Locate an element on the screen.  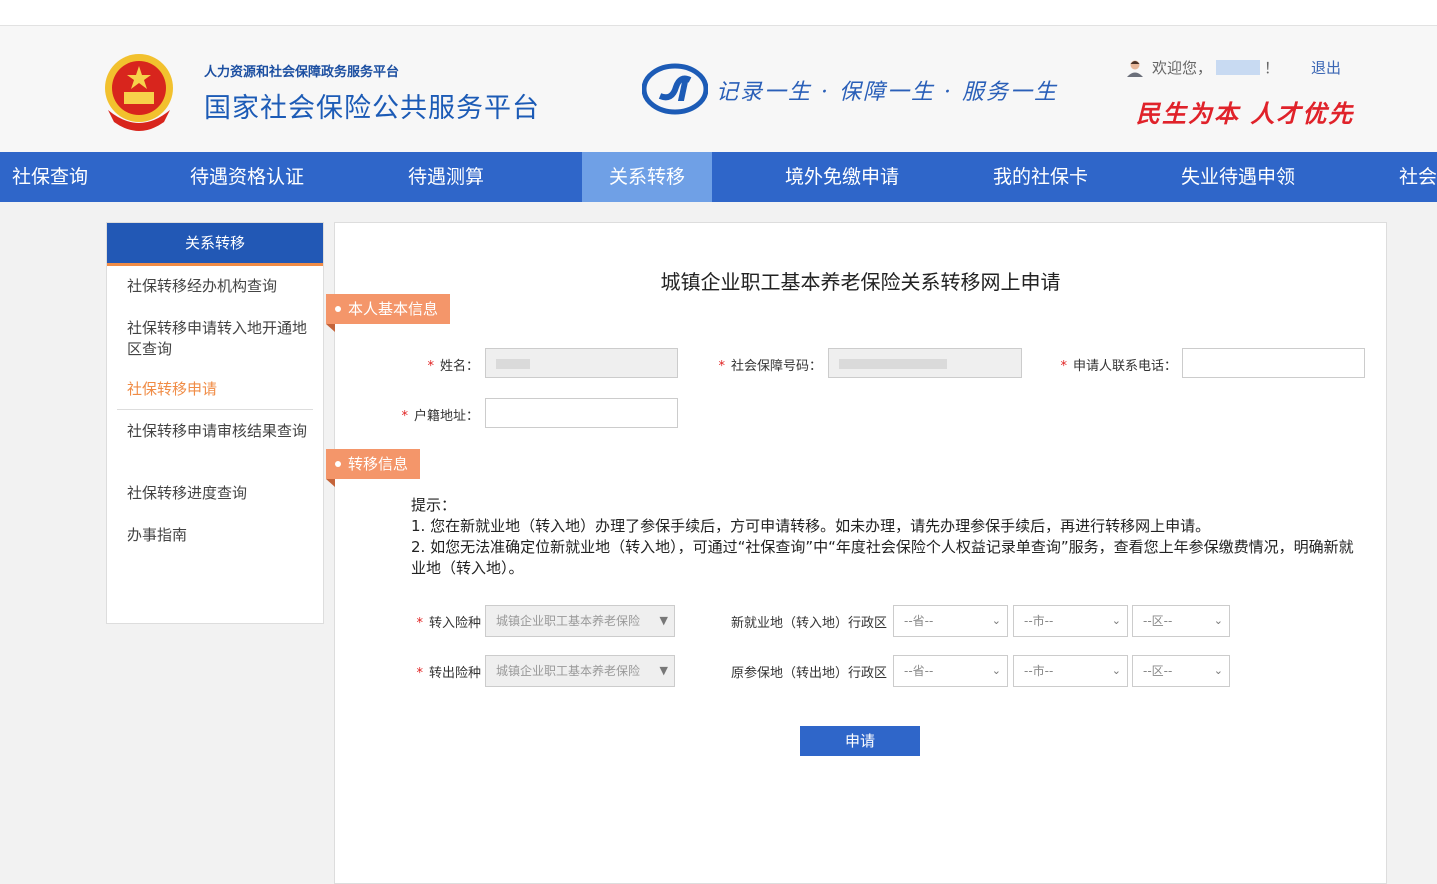
sidebar-header: 关系转移 is located at coordinates (215, 244).